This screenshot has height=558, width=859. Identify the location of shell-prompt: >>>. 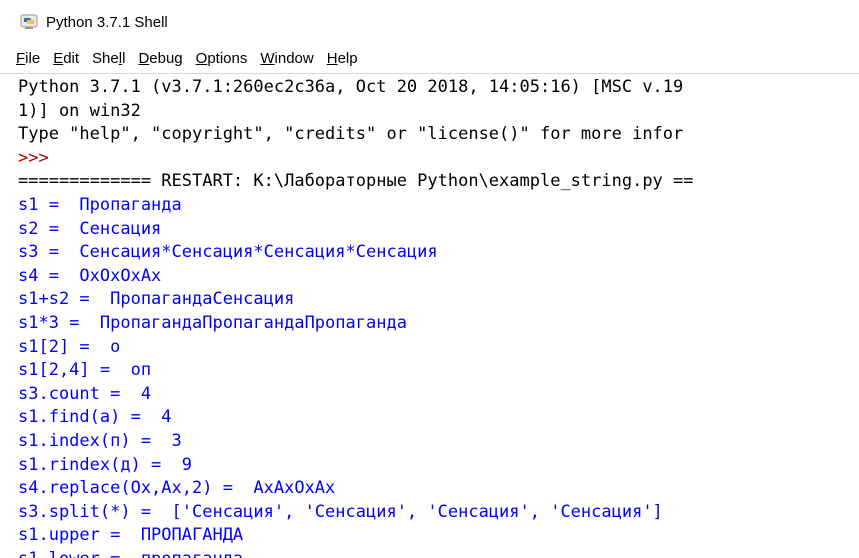
(33, 157).